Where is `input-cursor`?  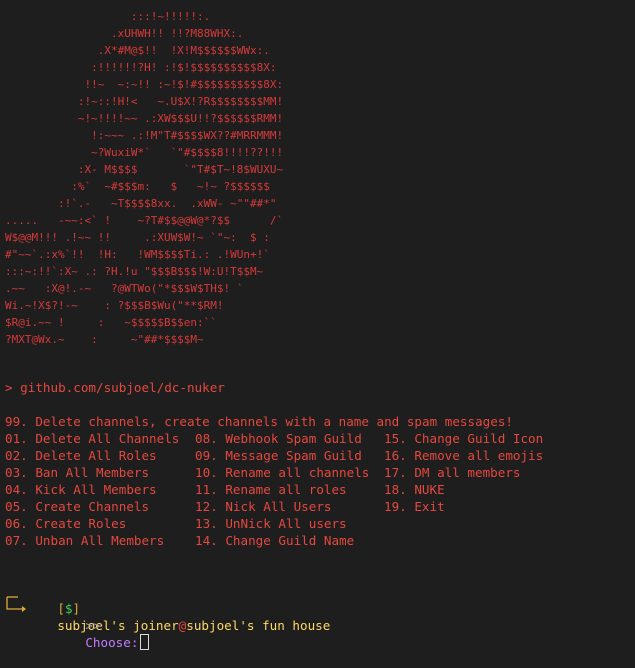
input-cursor is located at coordinates (145, 642).